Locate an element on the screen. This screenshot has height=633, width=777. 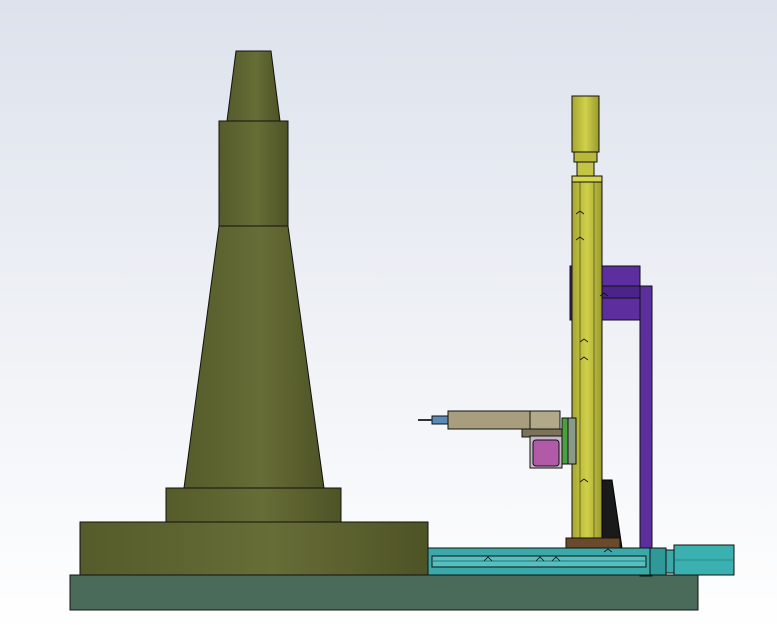
base-plate is located at coordinates (384, 592).